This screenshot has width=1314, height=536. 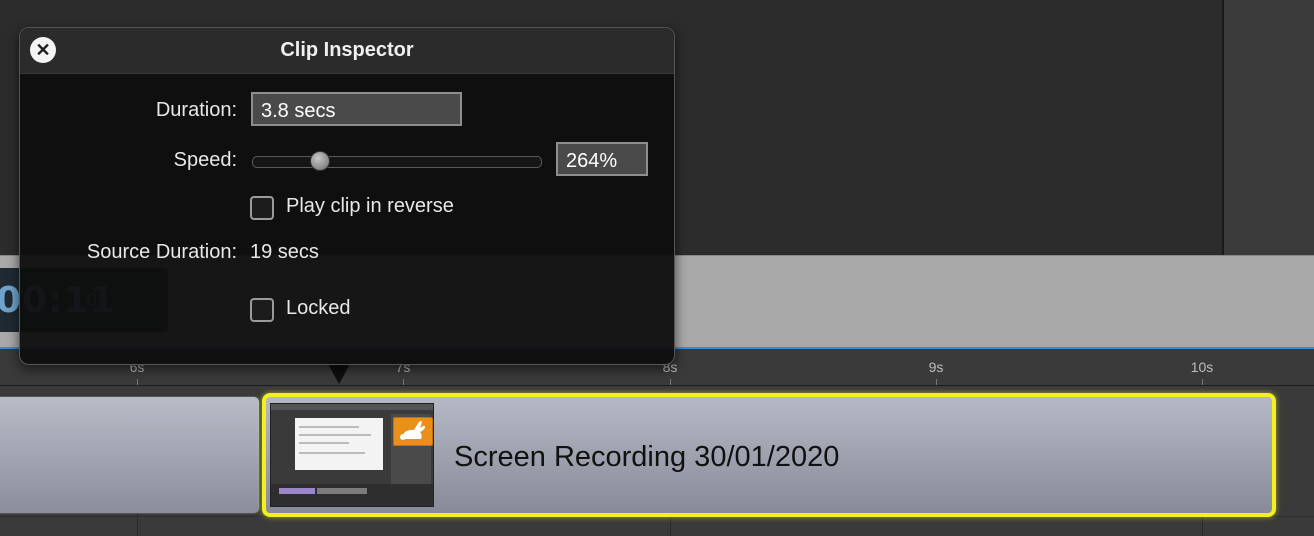 I want to click on close-icon: ✕, so click(x=43, y=50).